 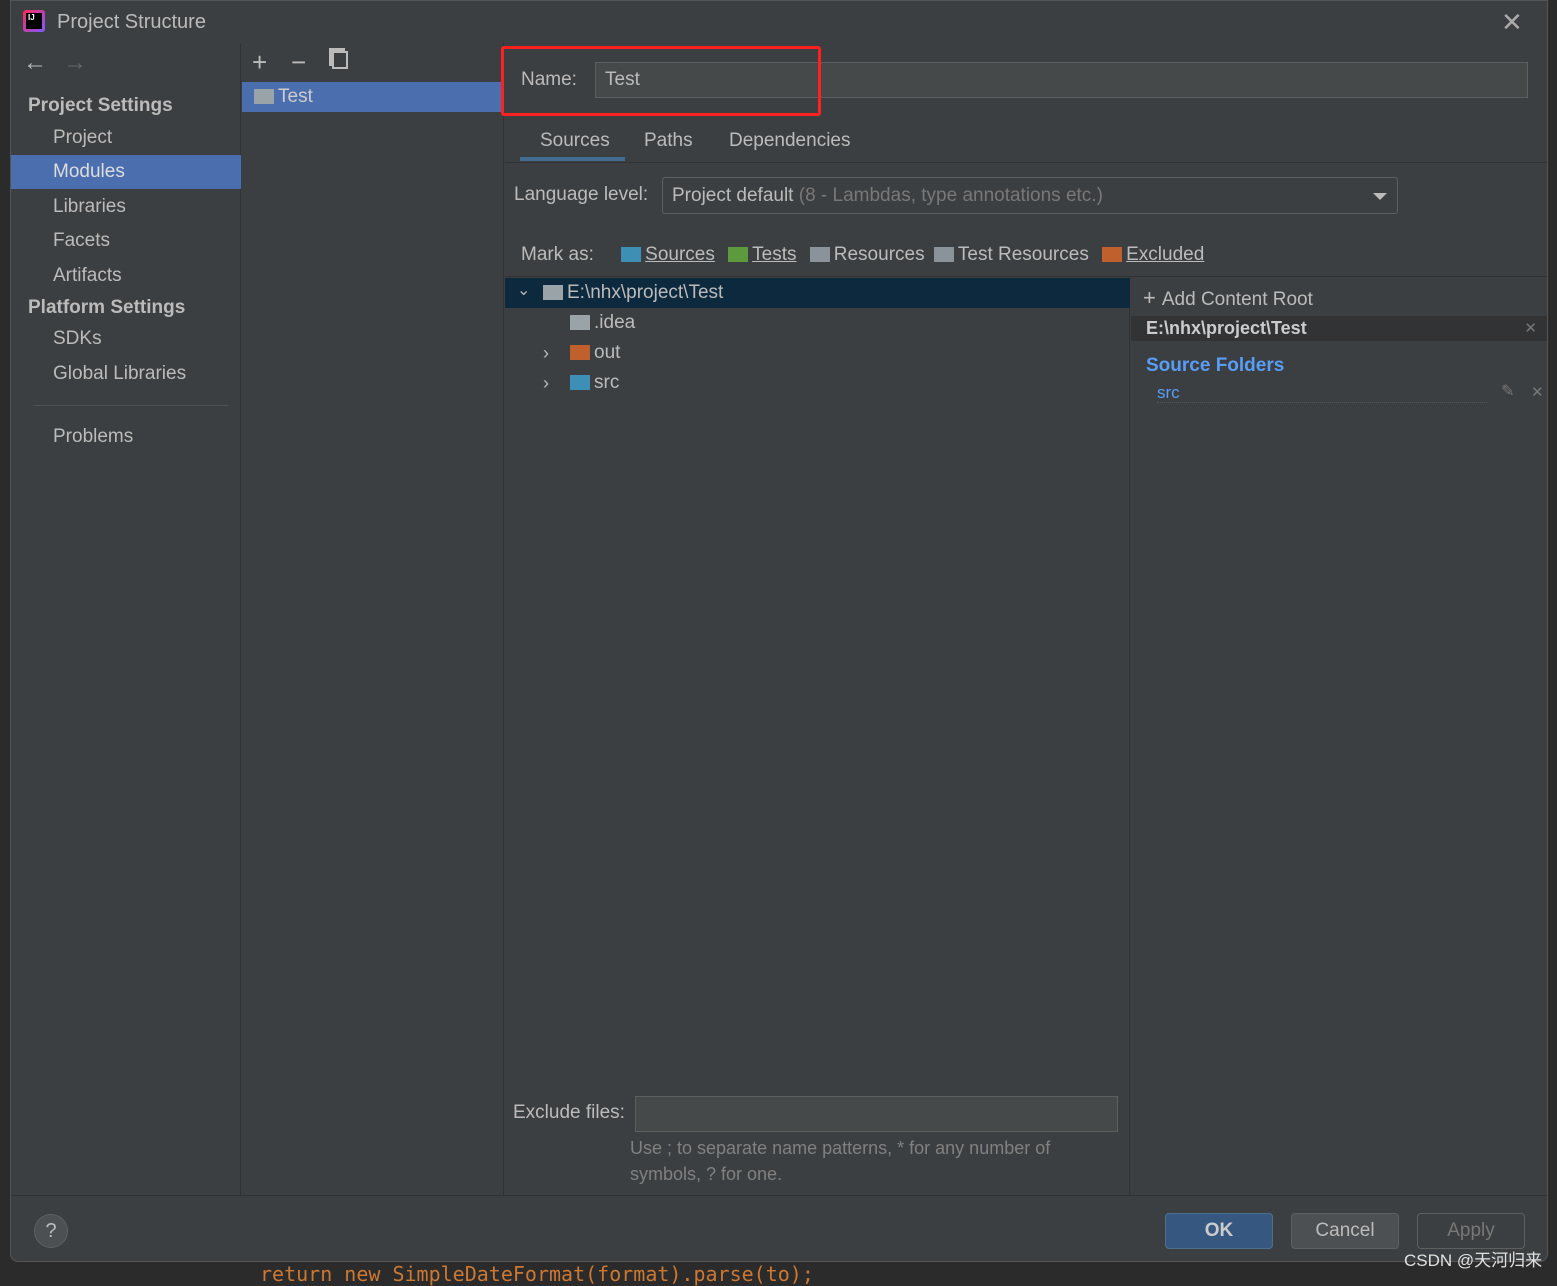 What do you see at coordinates (950, 195) in the screenshot?
I see `language-level-hint: (8 - Lambdas, type annotations etc.)` at bounding box center [950, 195].